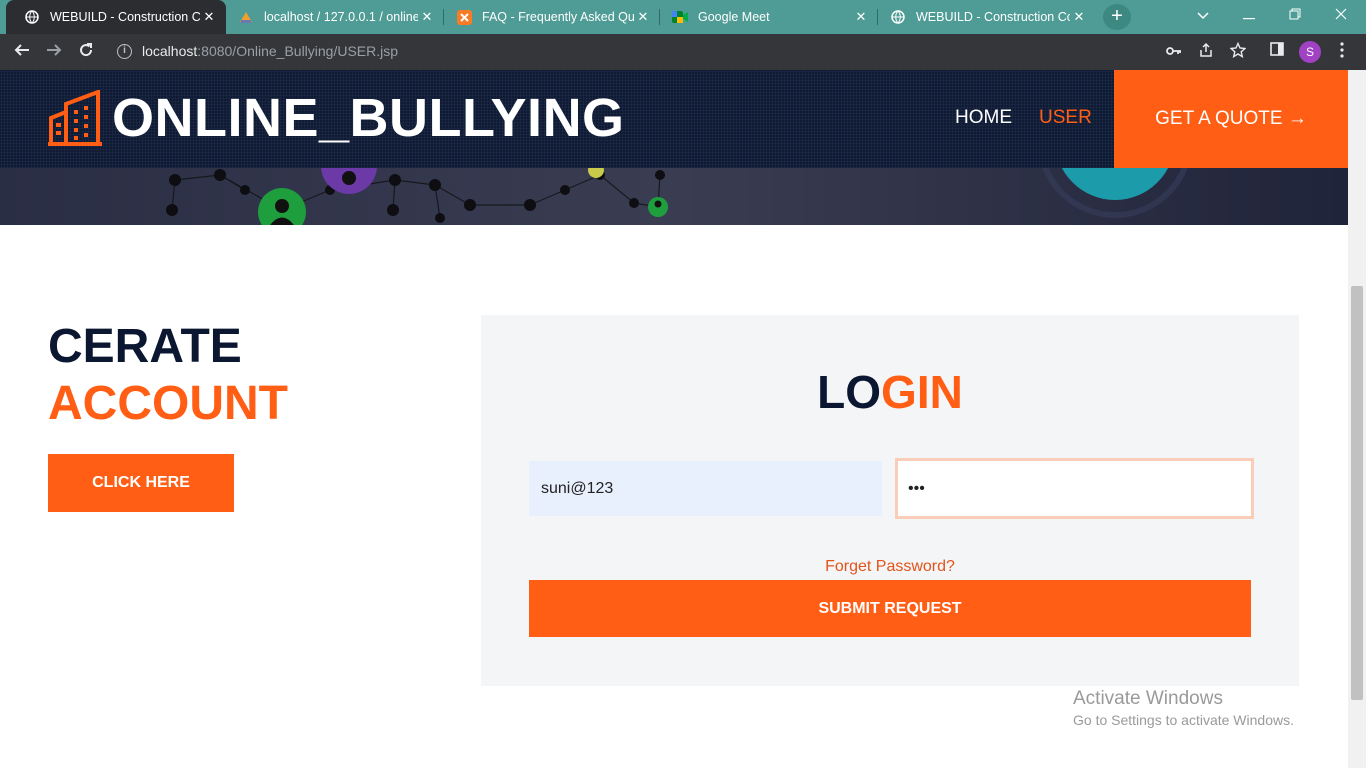  What do you see at coordinates (849, 392) in the screenshot?
I see `login-title-part1: LO` at bounding box center [849, 392].